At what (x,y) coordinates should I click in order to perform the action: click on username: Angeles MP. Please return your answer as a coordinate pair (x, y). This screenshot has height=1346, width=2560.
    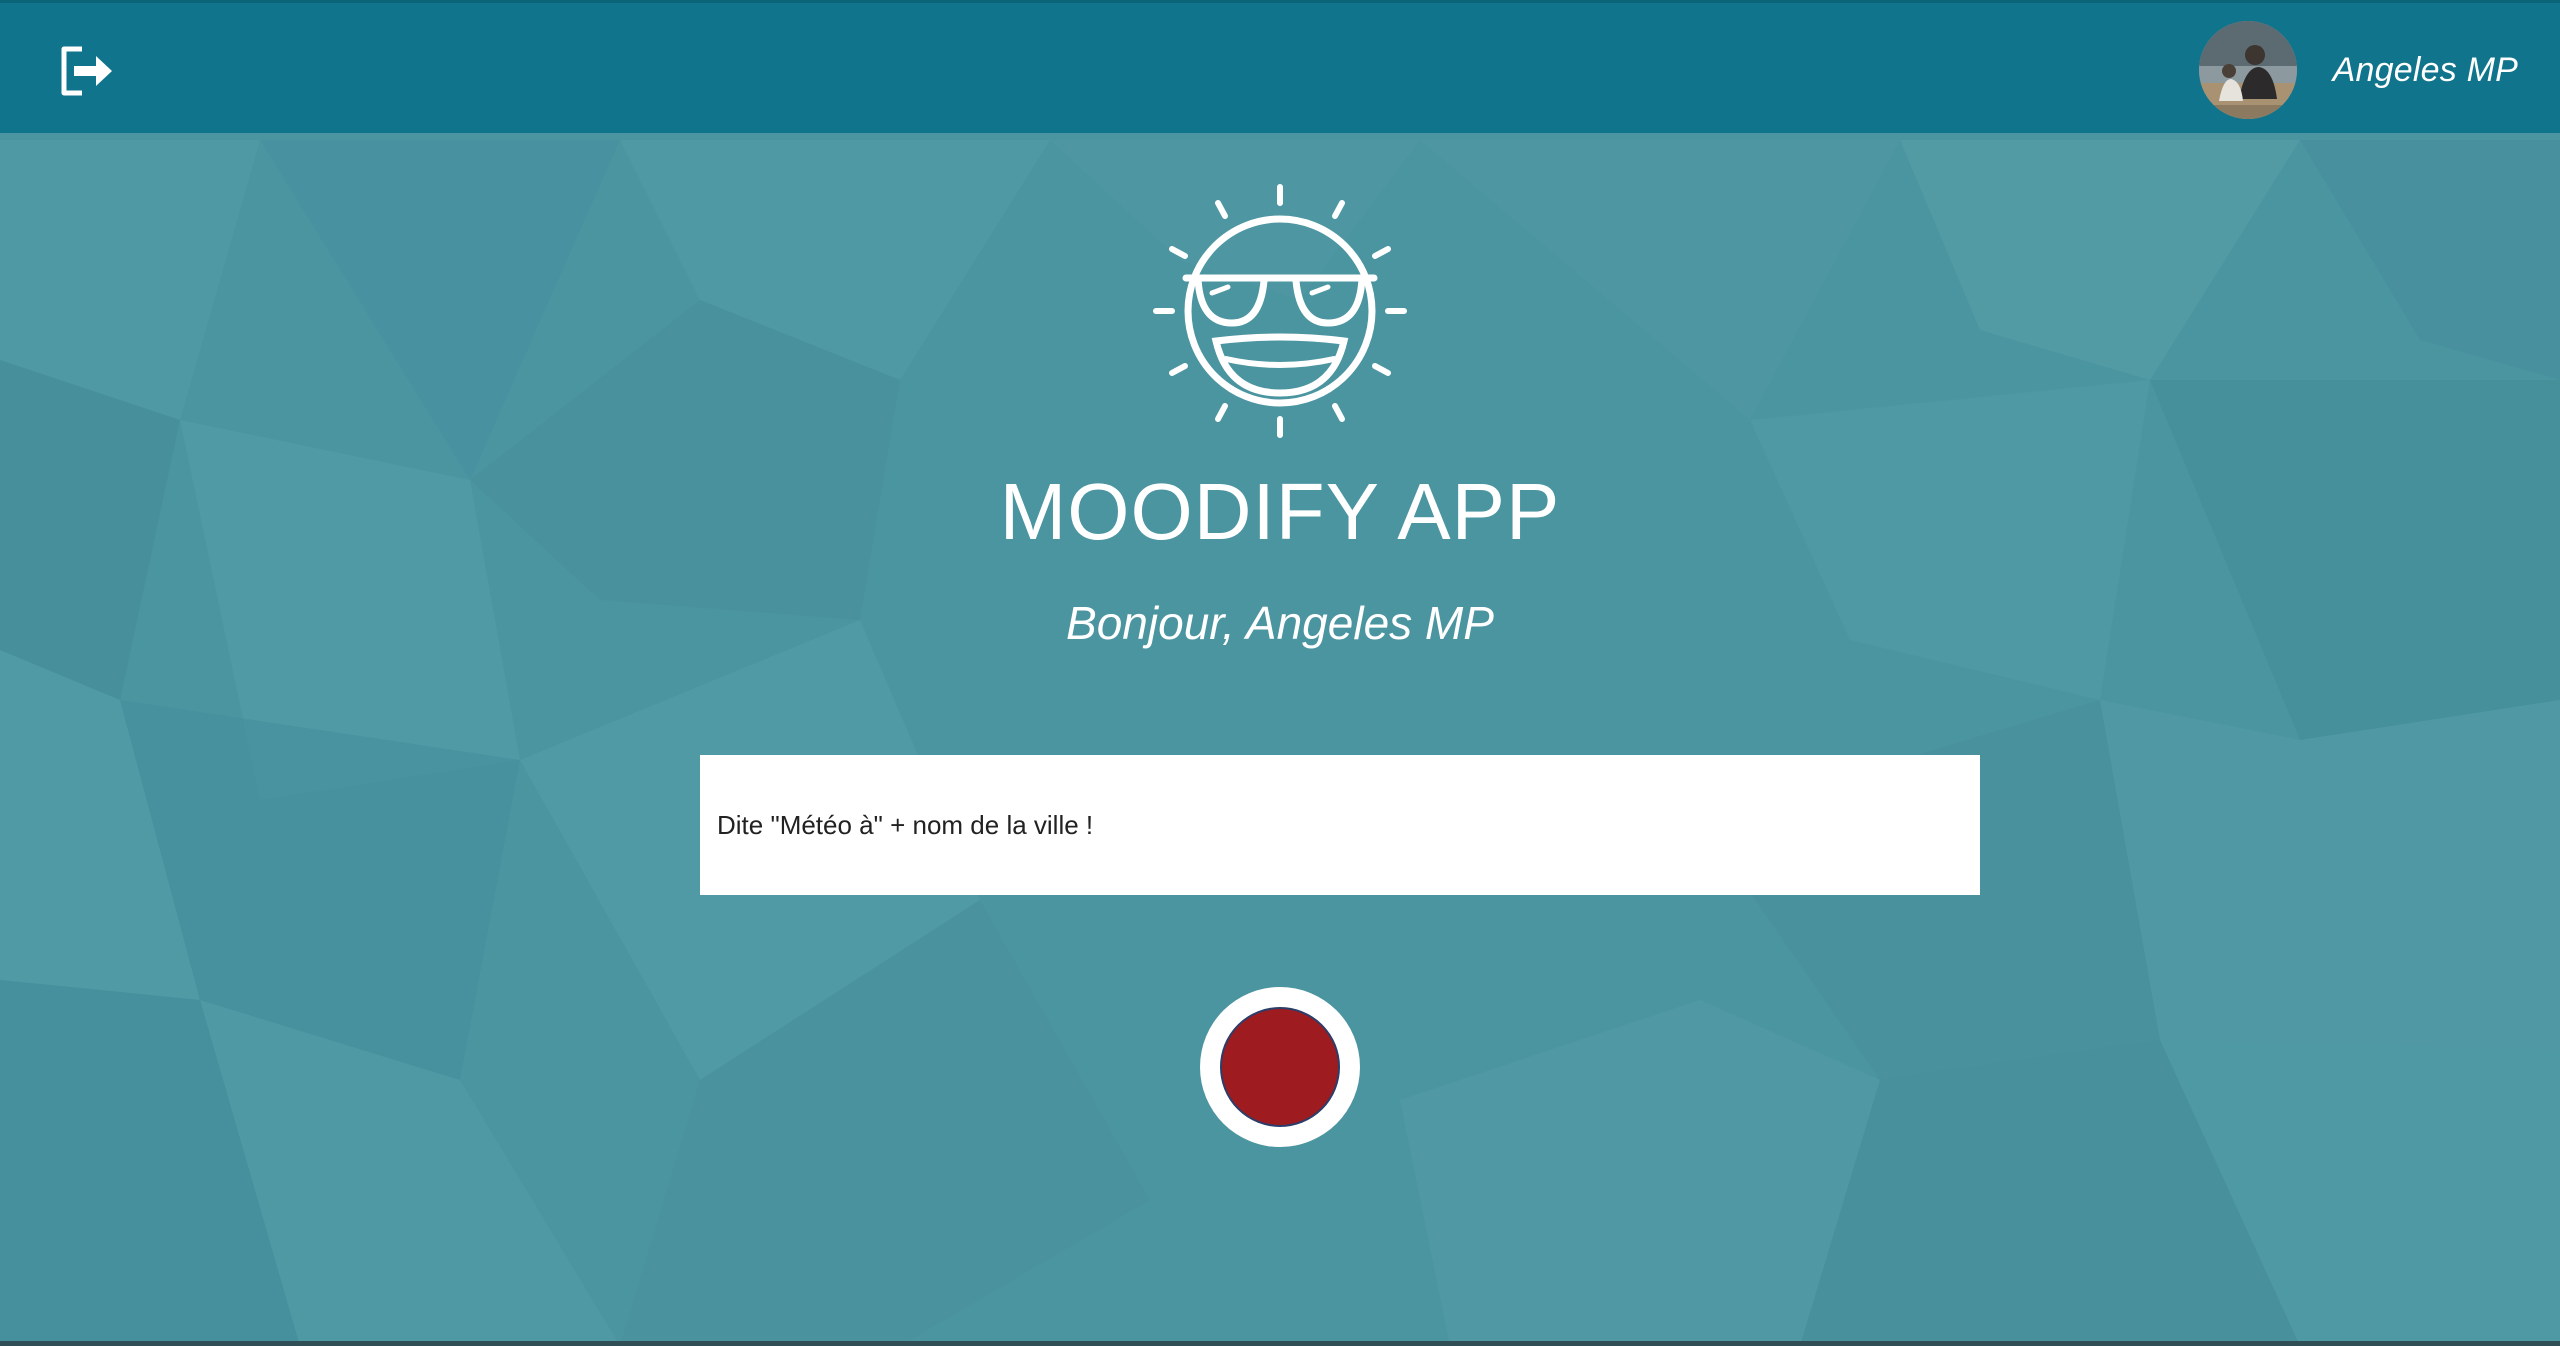
    Looking at the image, I should click on (2425, 70).